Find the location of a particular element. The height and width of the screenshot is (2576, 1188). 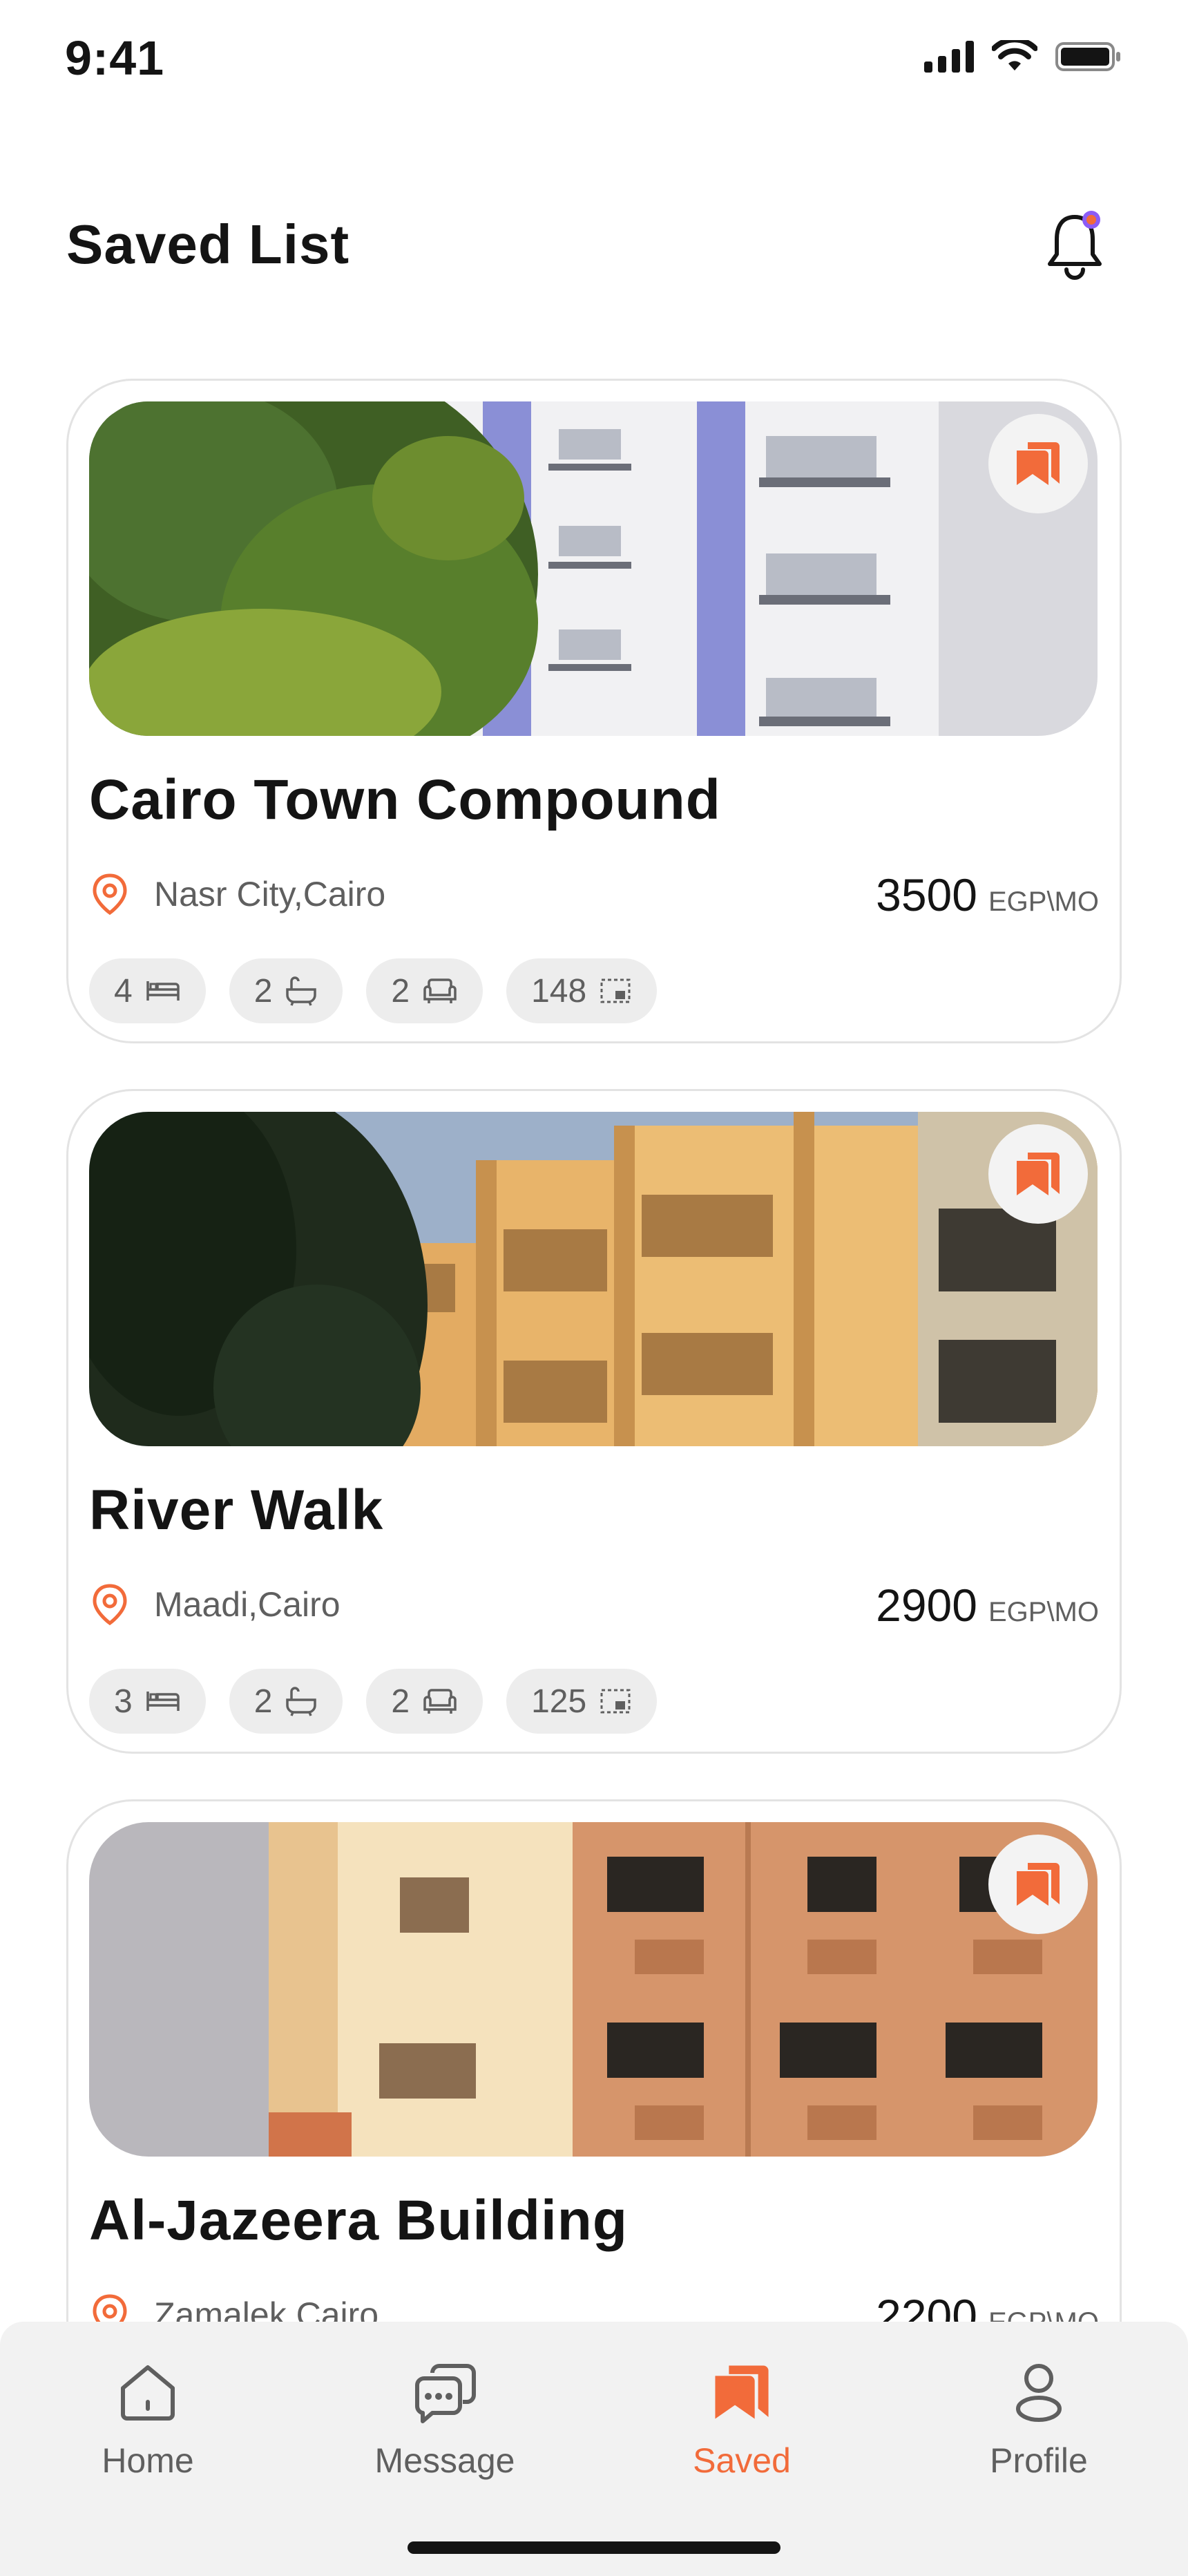

property-price: 3500 EGP\MO is located at coordinates (988, 895).